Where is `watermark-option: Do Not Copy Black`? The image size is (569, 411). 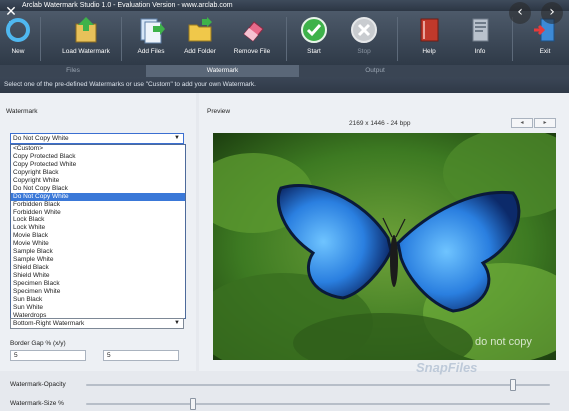 watermark-option: Do Not Copy Black is located at coordinates (98, 189).